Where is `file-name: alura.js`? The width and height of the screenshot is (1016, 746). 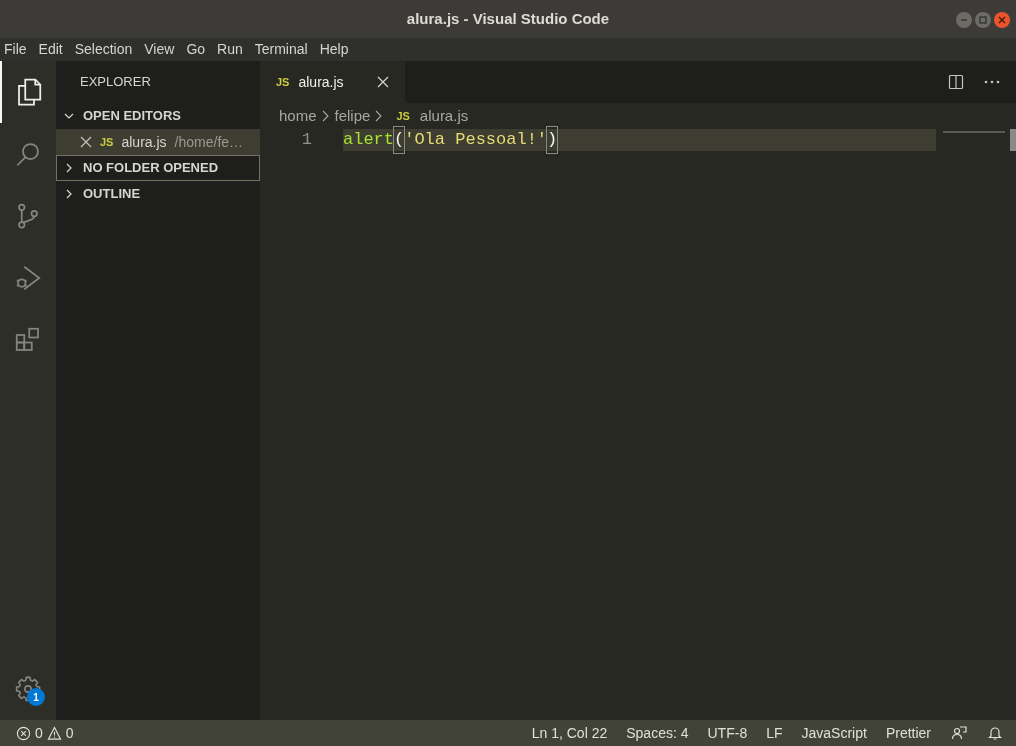
file-name: alura.js is located at coordinates (144, 142).